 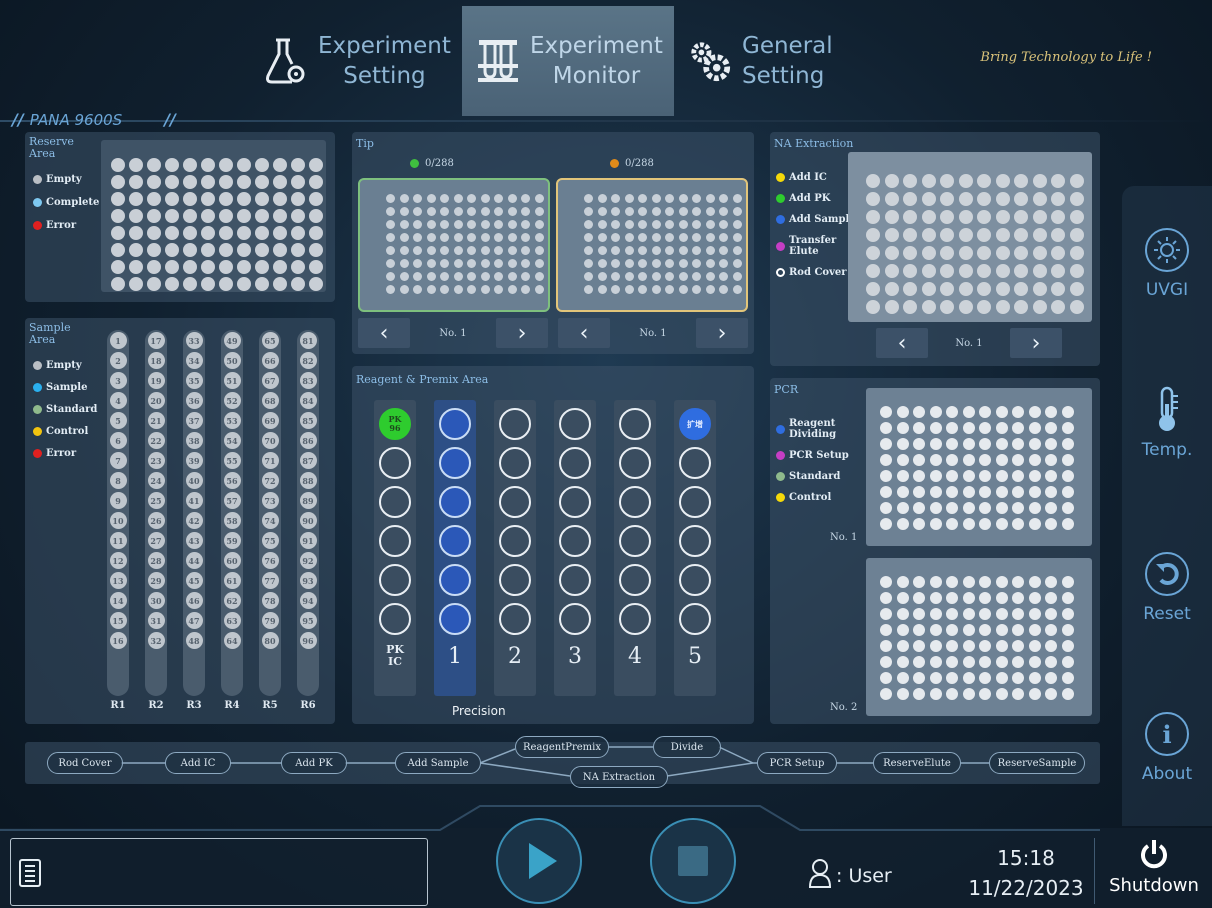 What do you see at coordinates (232, 400) in the screenshot?
I see `sample-tube: 52` at bounding box center [232, 400].